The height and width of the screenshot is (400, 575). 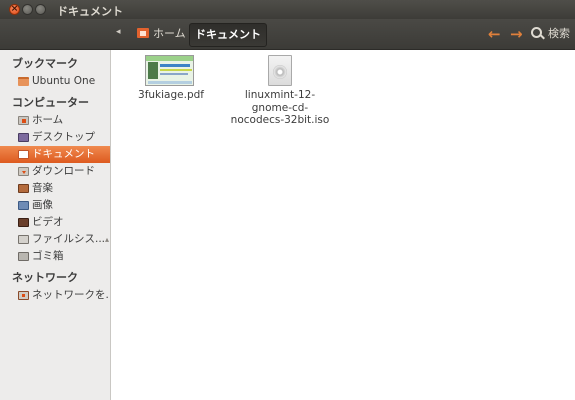 I want to click on sidebar-header-bookmarks: ブックマーク, so click(x=45, y=63).